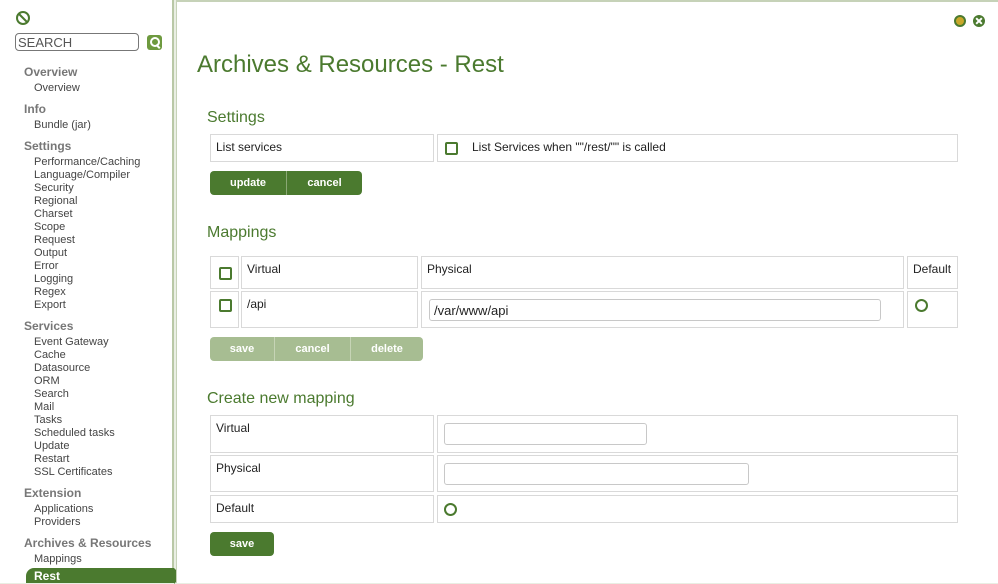 This screenshot has height=584, width=998. I want to click on nav-item-bundle: Bundle (jar), so click(62, 125).